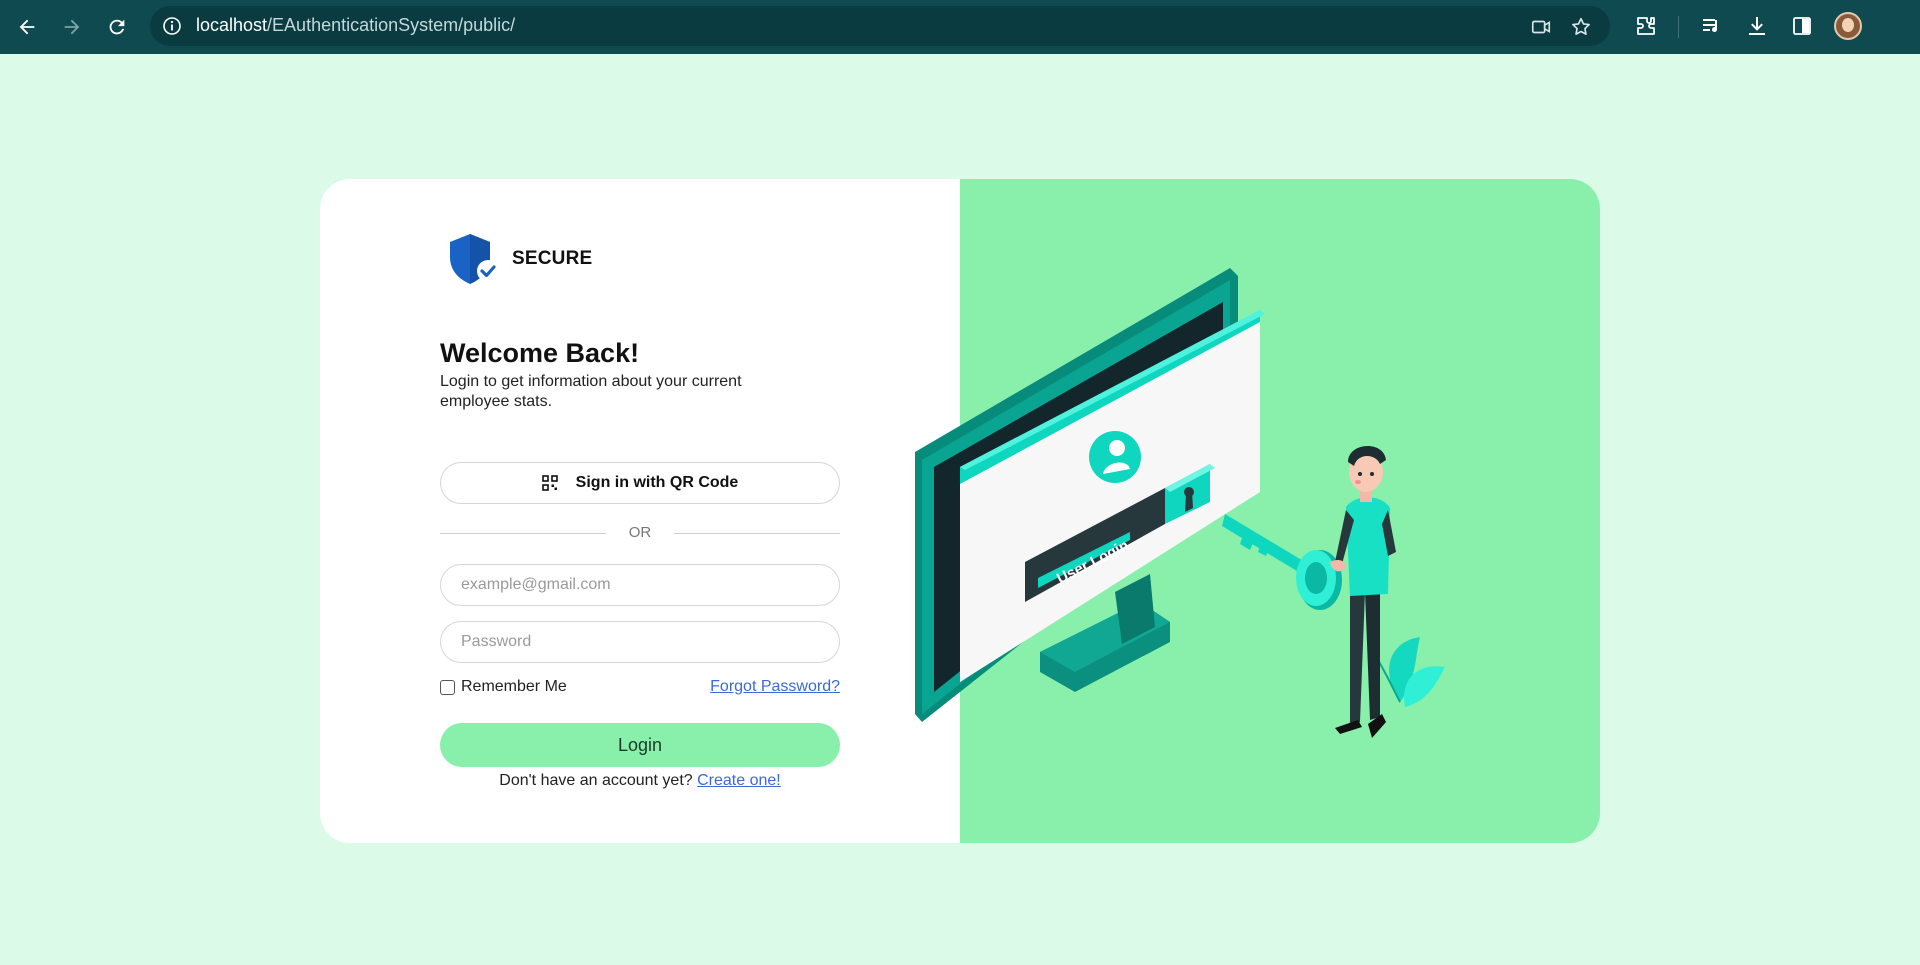 This screenshot has height=965, width=1920. Describe the element at coordinates (474, 259) in the screenshot. I see `shield-check-icon` at that location.